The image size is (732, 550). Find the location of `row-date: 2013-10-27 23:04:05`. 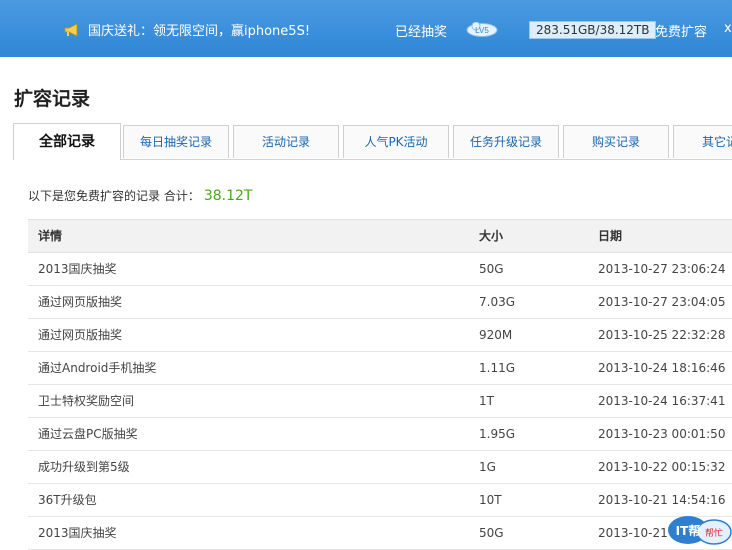

row-date: 2013-10-27 23:04:05 is located at coordinates (662, 302).